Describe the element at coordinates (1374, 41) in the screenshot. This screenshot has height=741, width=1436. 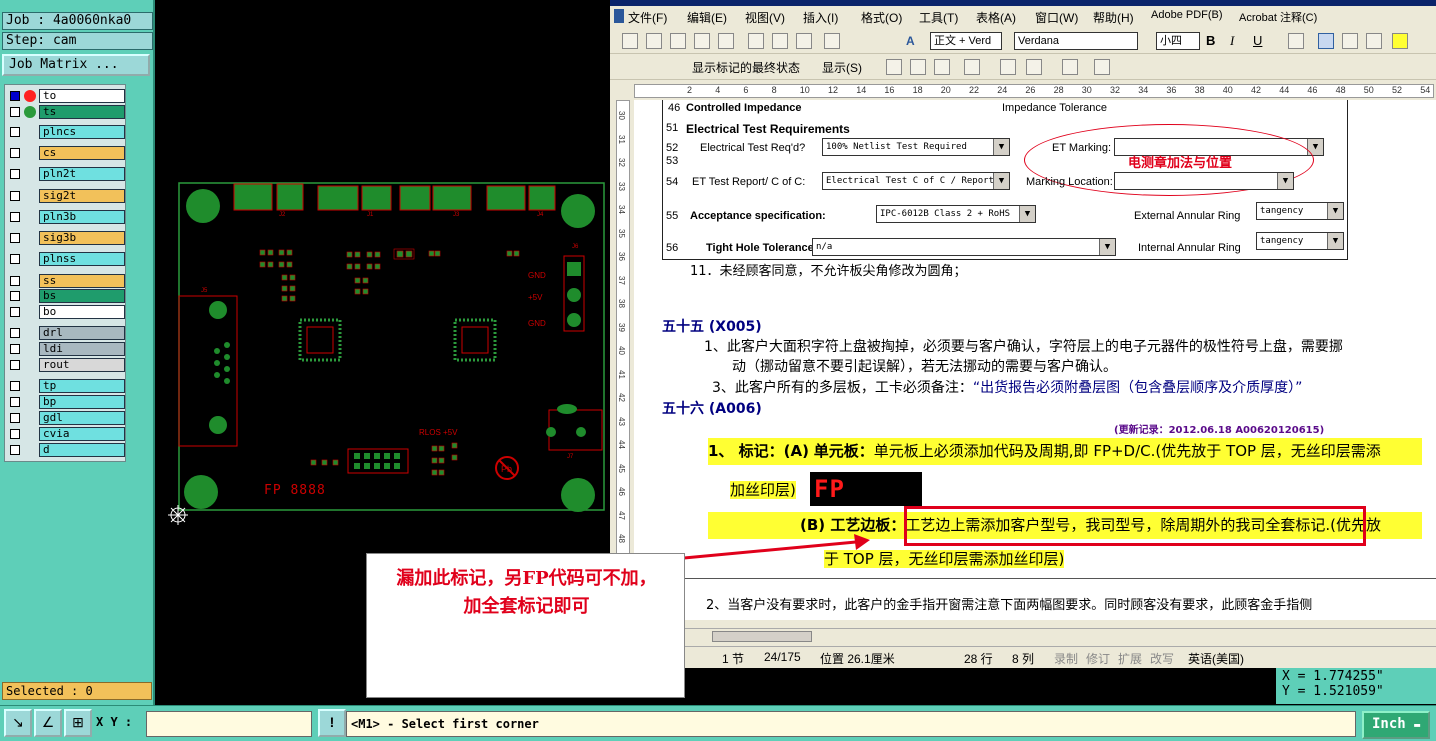
I see `indent-icon` at that location.